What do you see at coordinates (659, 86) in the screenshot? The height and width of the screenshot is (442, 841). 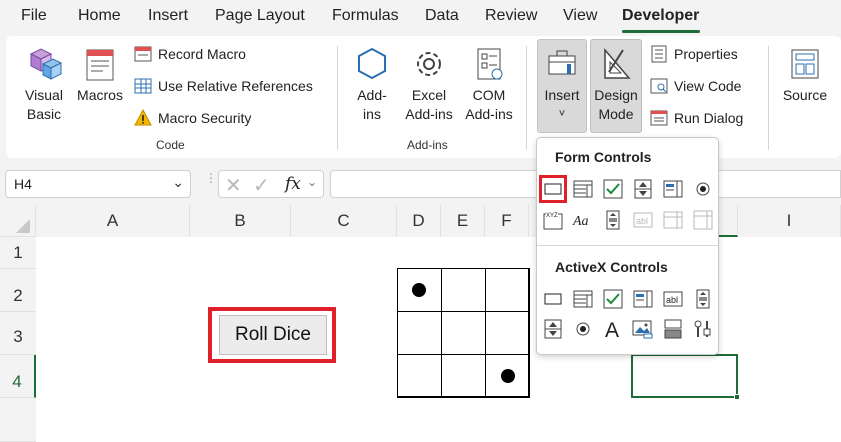 I see `view-code-icon` at bounding box center [659, 86].